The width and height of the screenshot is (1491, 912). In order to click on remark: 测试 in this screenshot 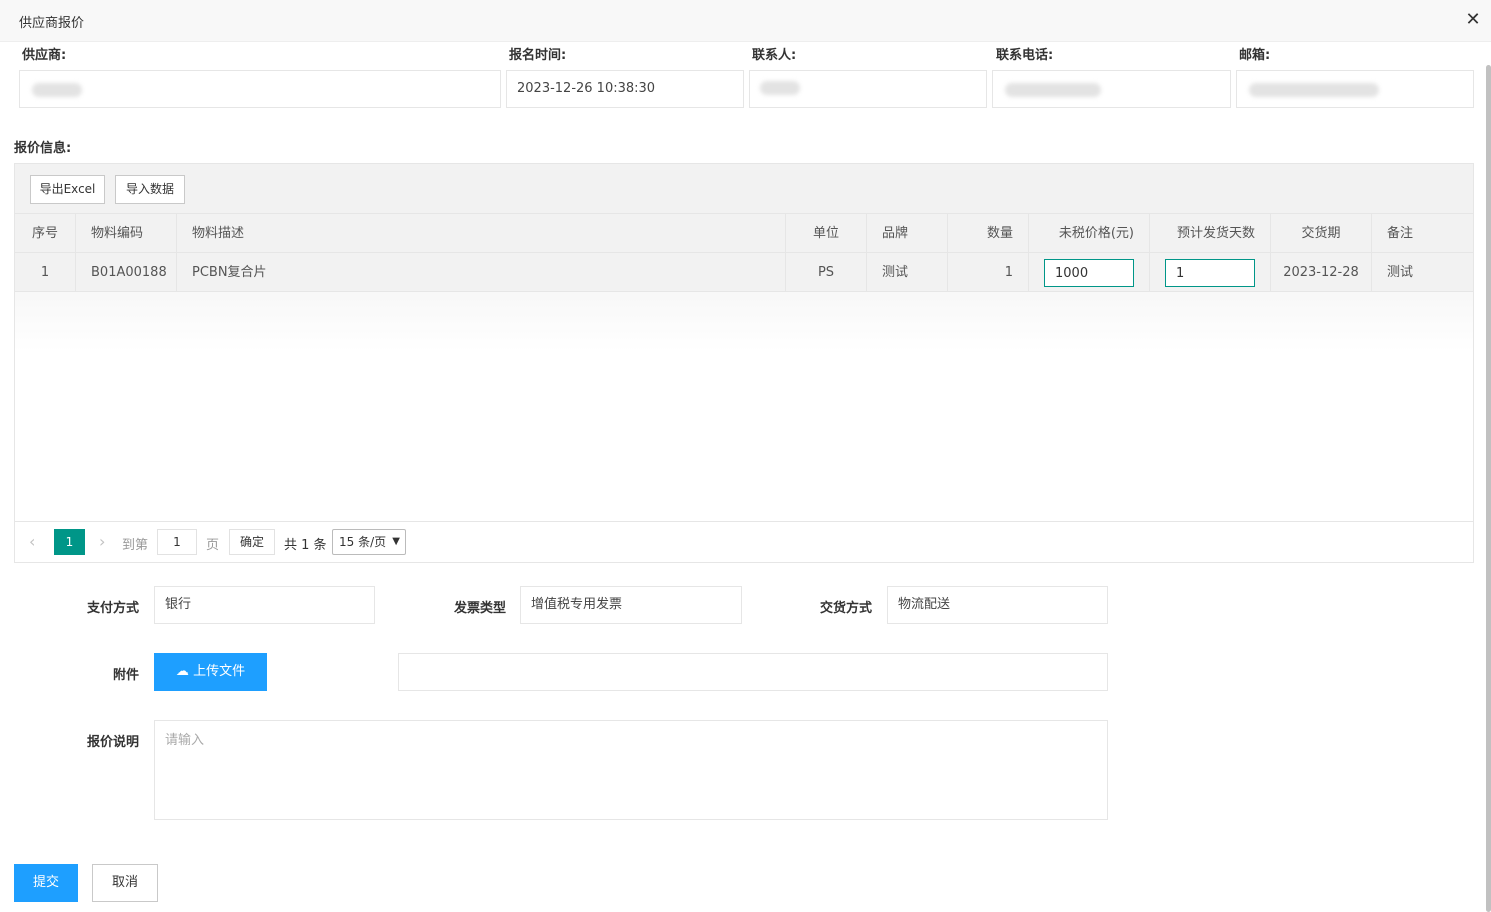, I will do `click(1400, 272)`.